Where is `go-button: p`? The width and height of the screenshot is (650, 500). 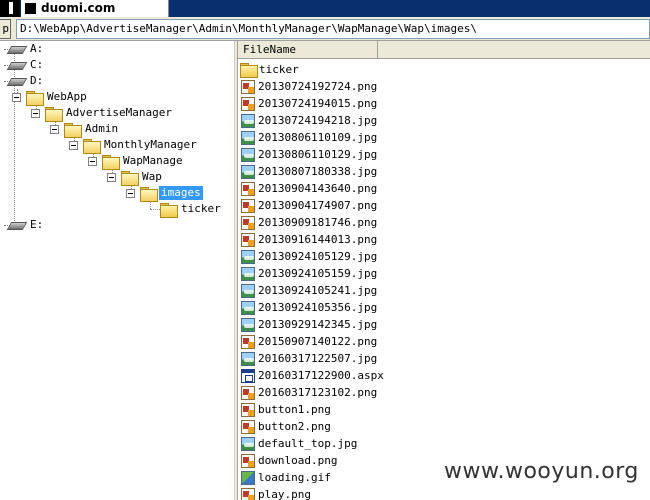
go-button: p is located at coordinates (5, 29).